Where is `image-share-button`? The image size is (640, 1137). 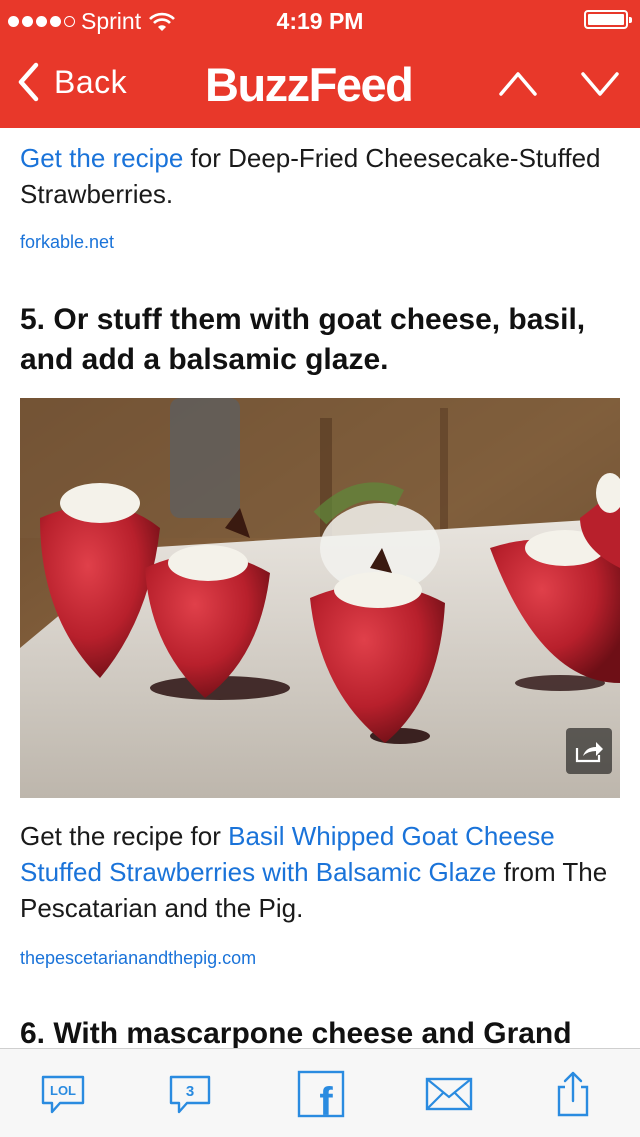
image-share-button is located at coordinates (589, 751).